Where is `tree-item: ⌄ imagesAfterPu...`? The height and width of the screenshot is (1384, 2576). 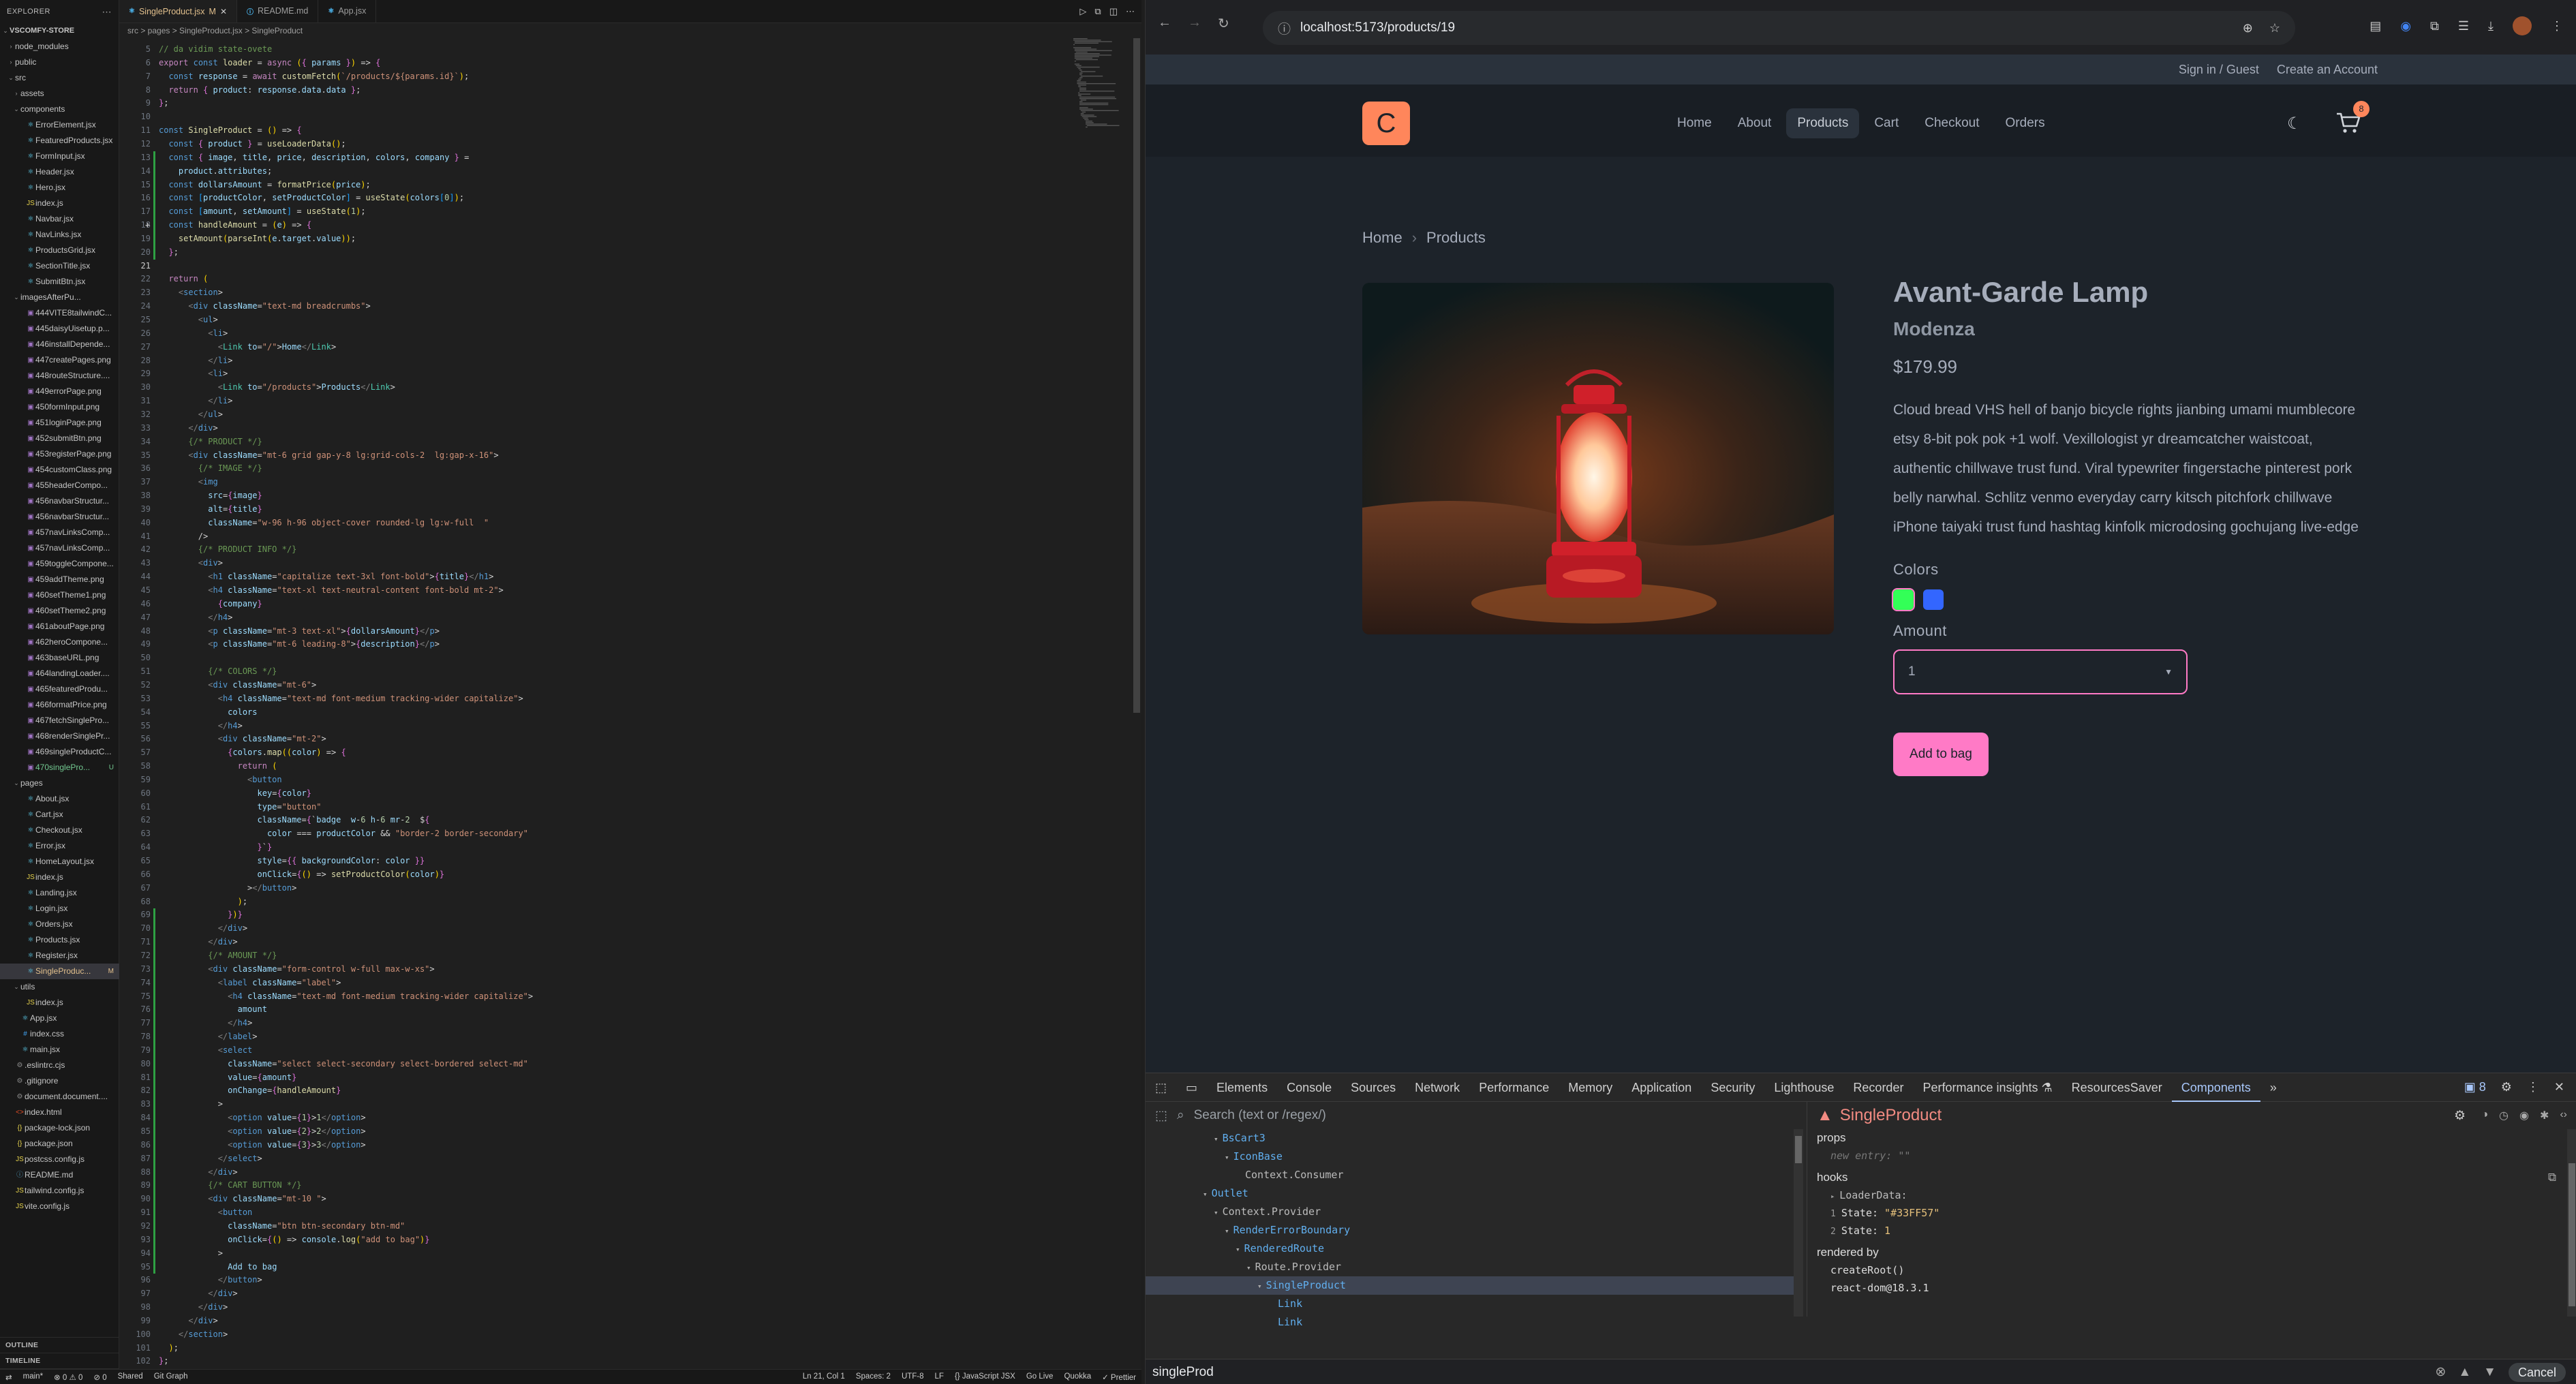
tree-item: ⌄ imagesAfterPu... is located at coordinates (59, 297).